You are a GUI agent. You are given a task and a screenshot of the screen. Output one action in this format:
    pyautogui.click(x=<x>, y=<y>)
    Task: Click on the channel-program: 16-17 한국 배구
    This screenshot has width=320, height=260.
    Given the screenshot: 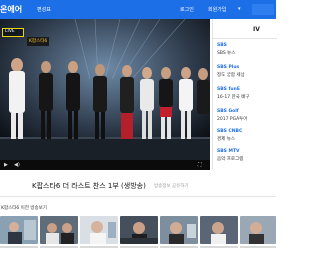 What is the action you would take?
    pyautogui.click(x=233, y=97)
    